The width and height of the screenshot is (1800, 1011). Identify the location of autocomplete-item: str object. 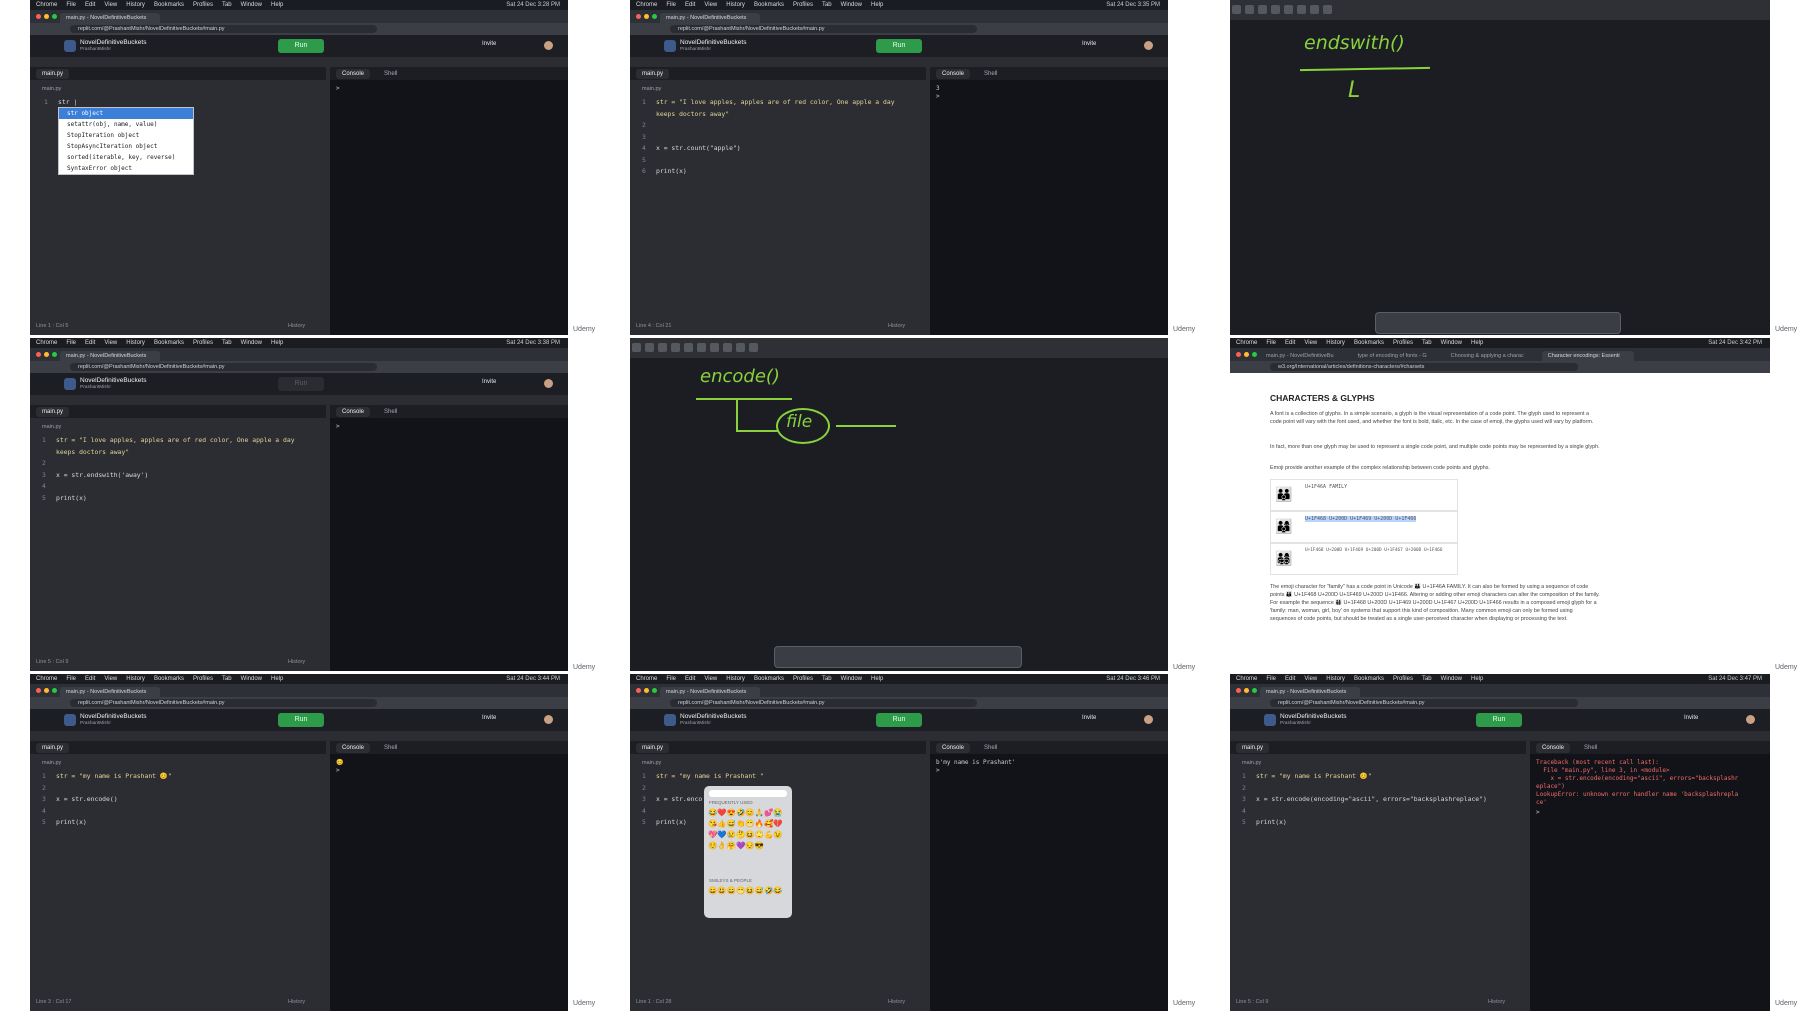
(126, 113).